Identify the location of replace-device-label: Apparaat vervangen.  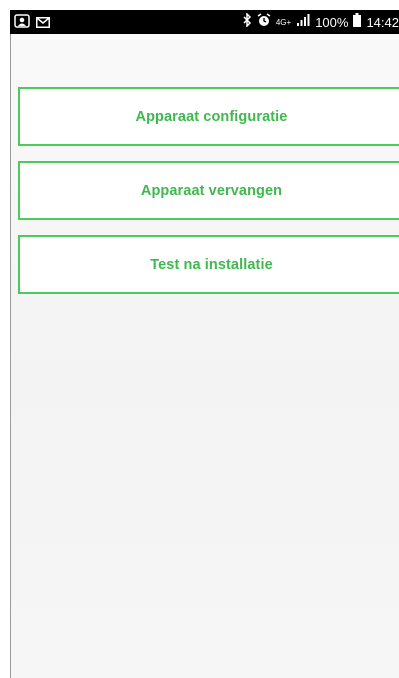
(211, 190).